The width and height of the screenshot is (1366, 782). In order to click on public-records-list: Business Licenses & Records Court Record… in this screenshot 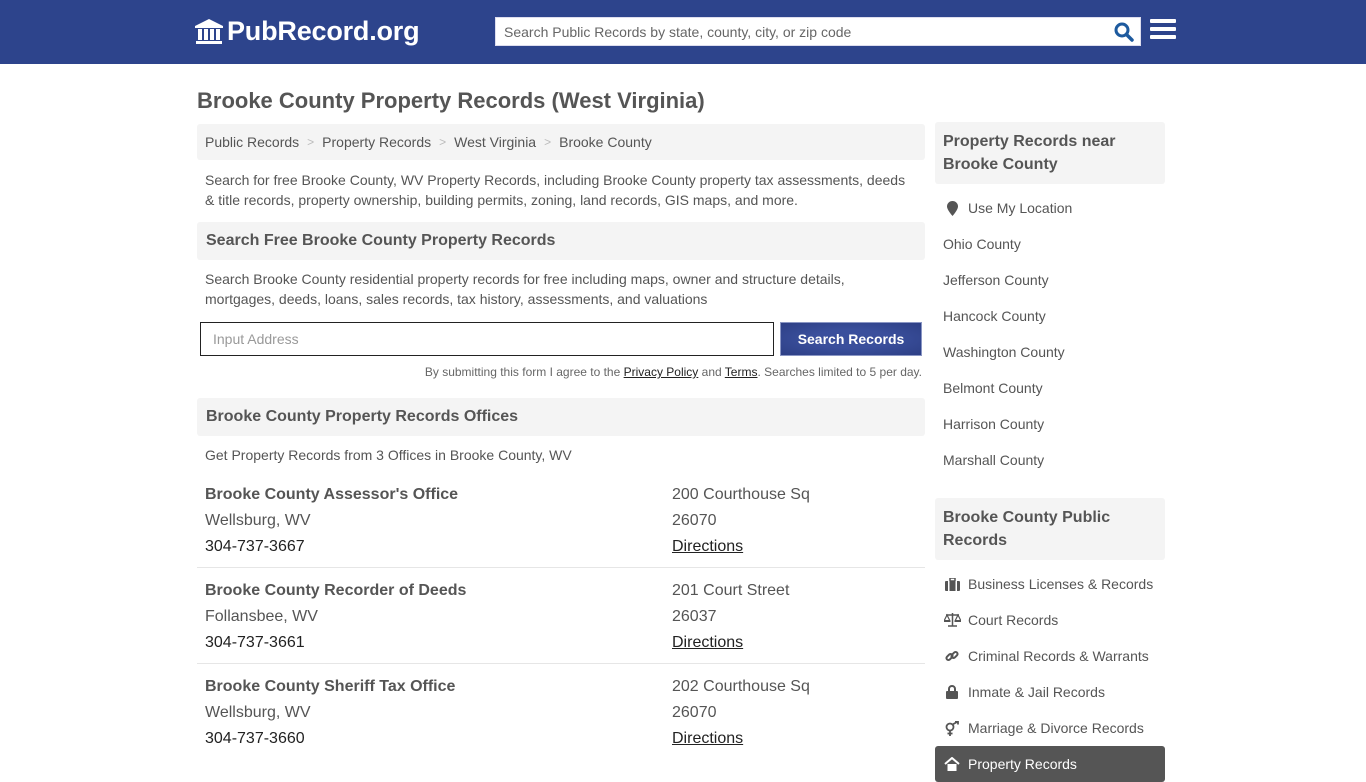, I will do `click(1050, 671)`.